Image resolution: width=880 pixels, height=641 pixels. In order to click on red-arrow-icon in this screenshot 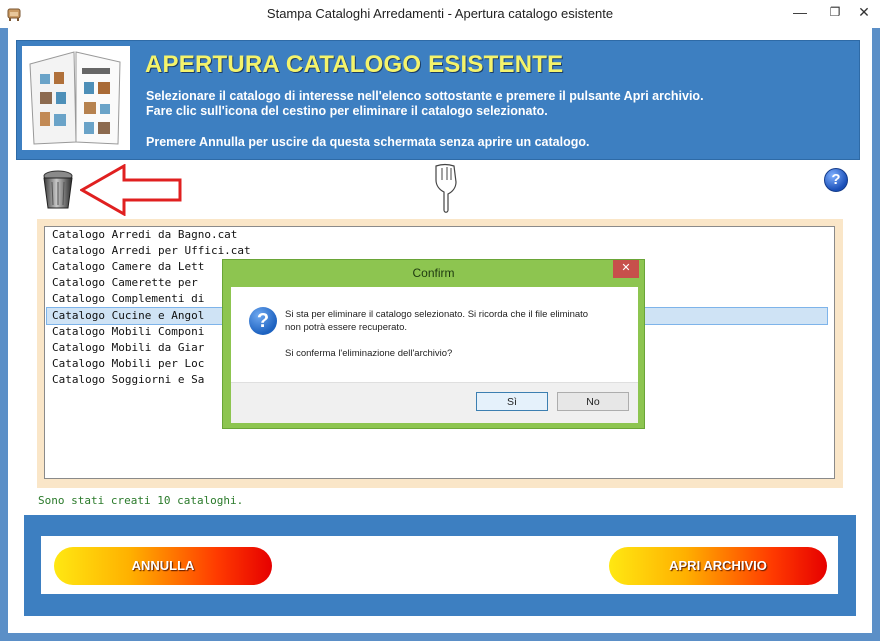, I will do `click(131, 190)`.